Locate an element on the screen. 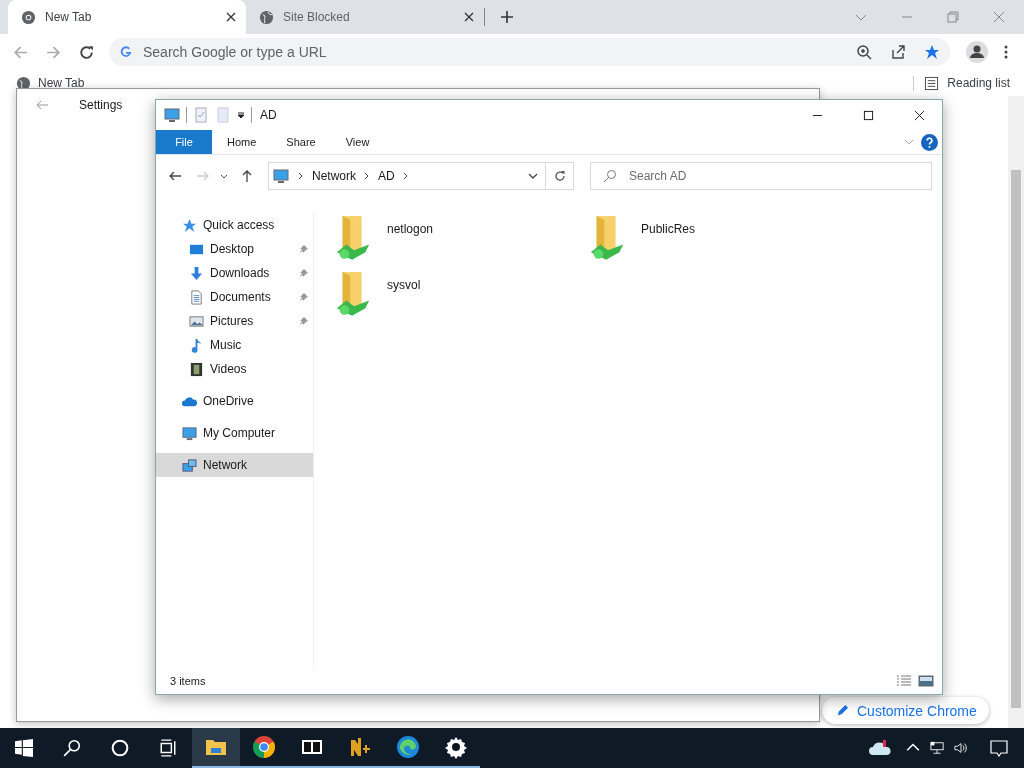 Image resolution: width=1024 pixels, height=768 pixels. down-arrow-icon is located at coordinates (196, 273).